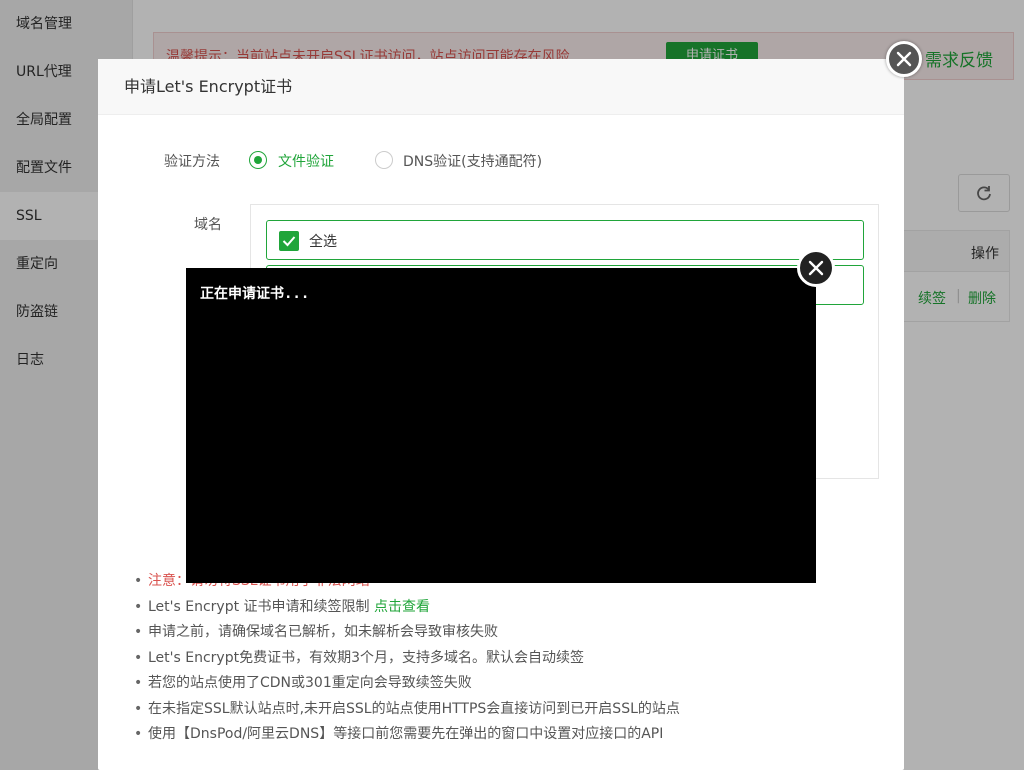 This screenshot has height=770, width=1024. Describe the element at coordinates (472, 161) in the screenshot. I see `radio-dns-verify-label: DNS验证(支持通配符)` at that location.